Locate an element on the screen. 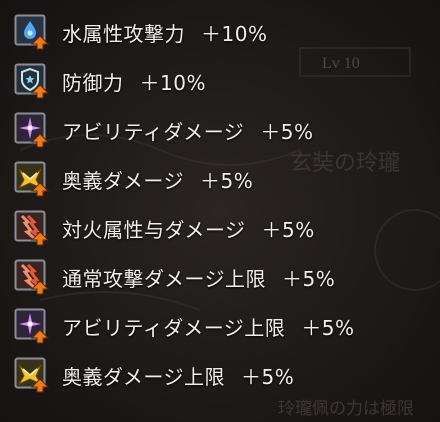 This screenshot has width=440, height=422. skill-label: 防御力 is located at coordinates (93, 82).